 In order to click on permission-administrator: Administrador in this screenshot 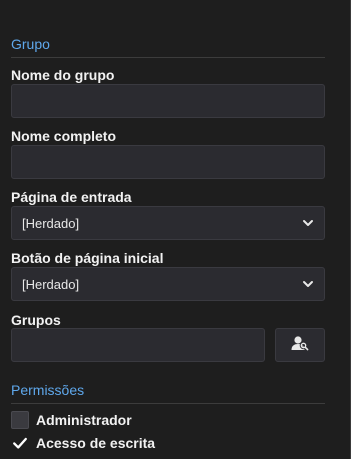, I will do `click(71, 420)`.